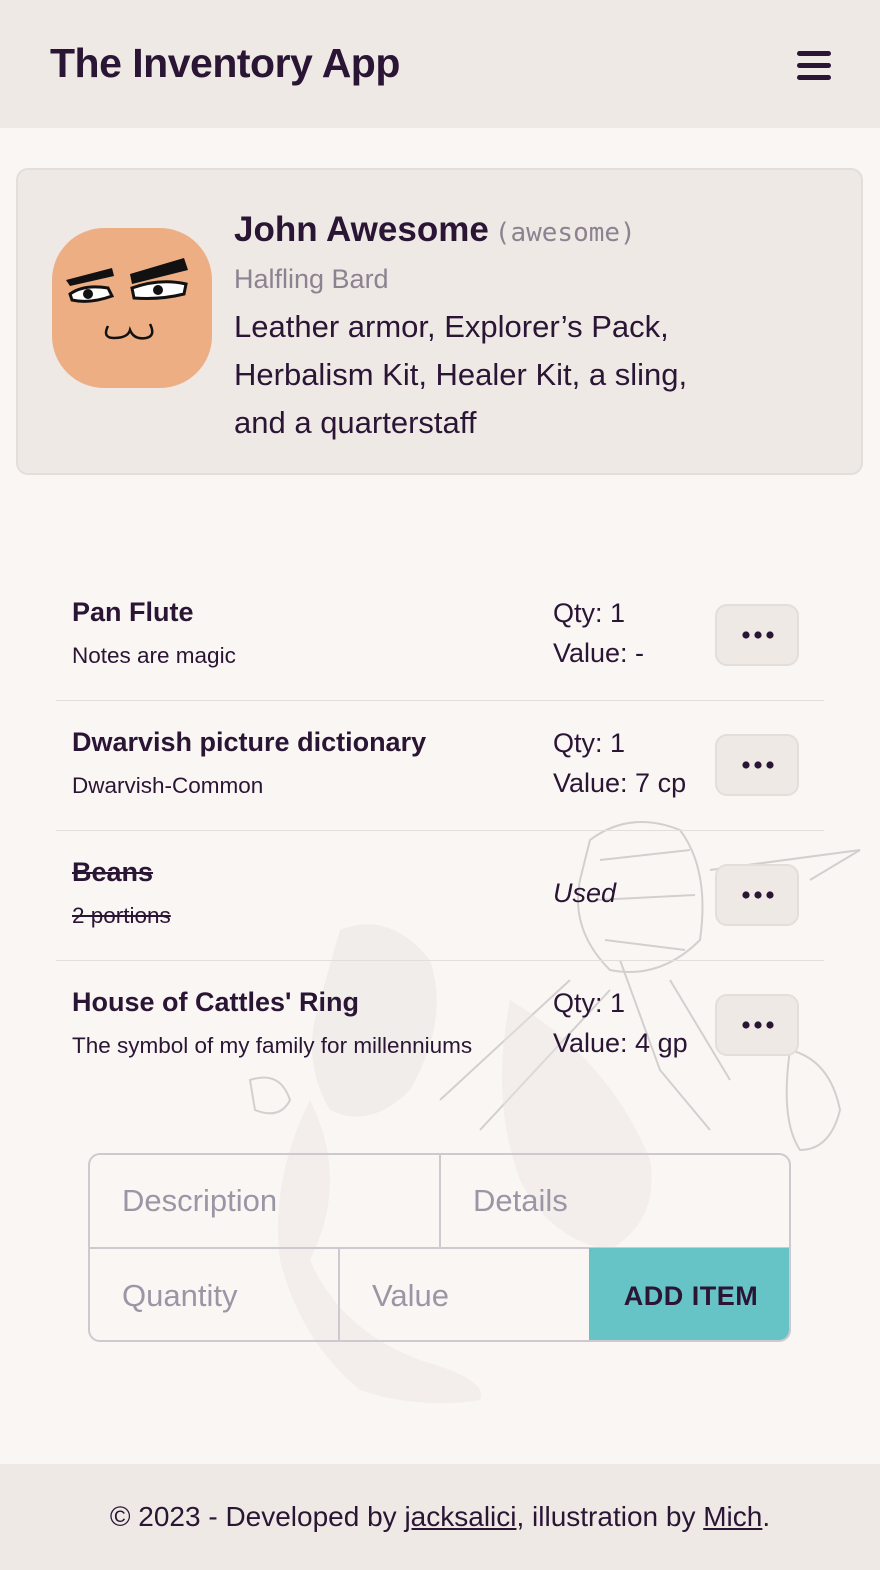  Describe the element at coordinates (265, 1202) in the screenshot. I see `description-input` at that location.